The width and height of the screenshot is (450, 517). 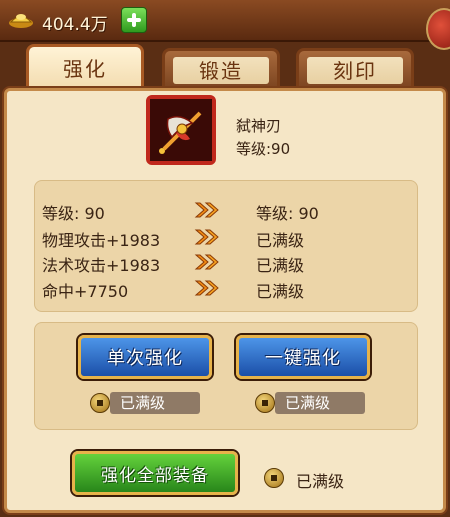 I want to click on close-orb-button, so click(x=438, y=29).